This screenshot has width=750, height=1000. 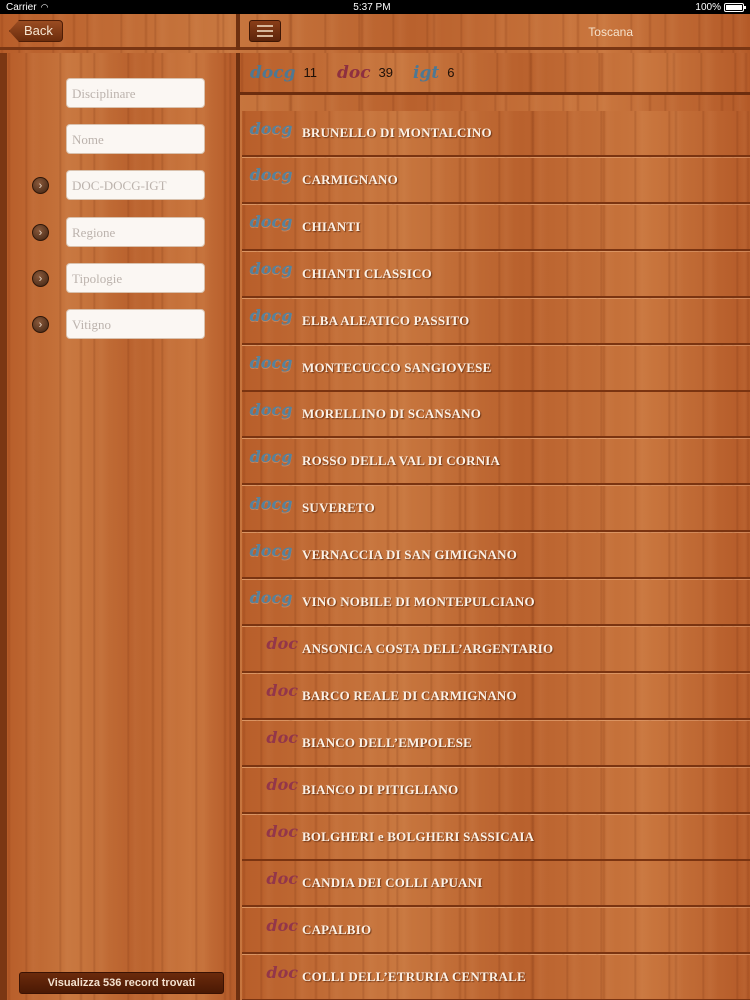 What do you see at coordinates (426, 72) in the screenshot?
I see `count-tag-igt: igt` at bounding box center [426, 72].